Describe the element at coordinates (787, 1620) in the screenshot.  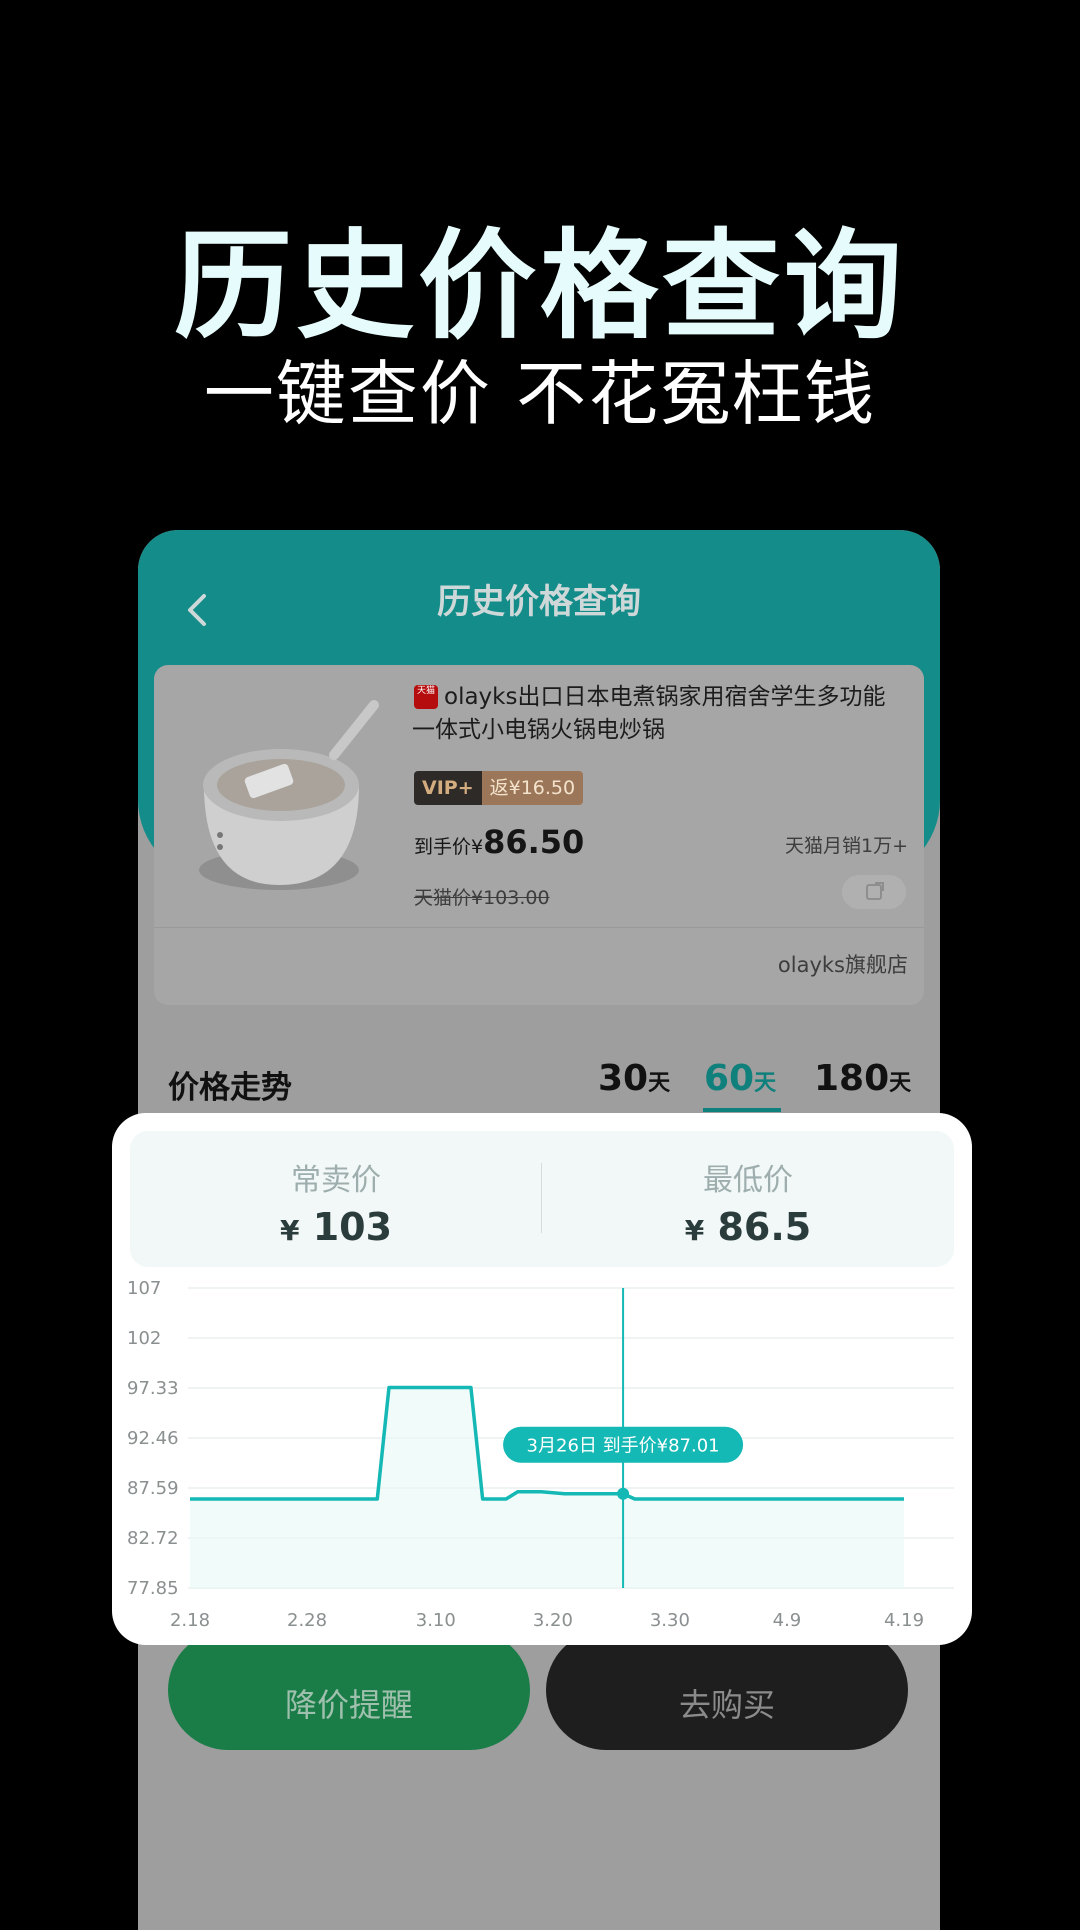
I see `x-tick-label: 4.9` at that location.